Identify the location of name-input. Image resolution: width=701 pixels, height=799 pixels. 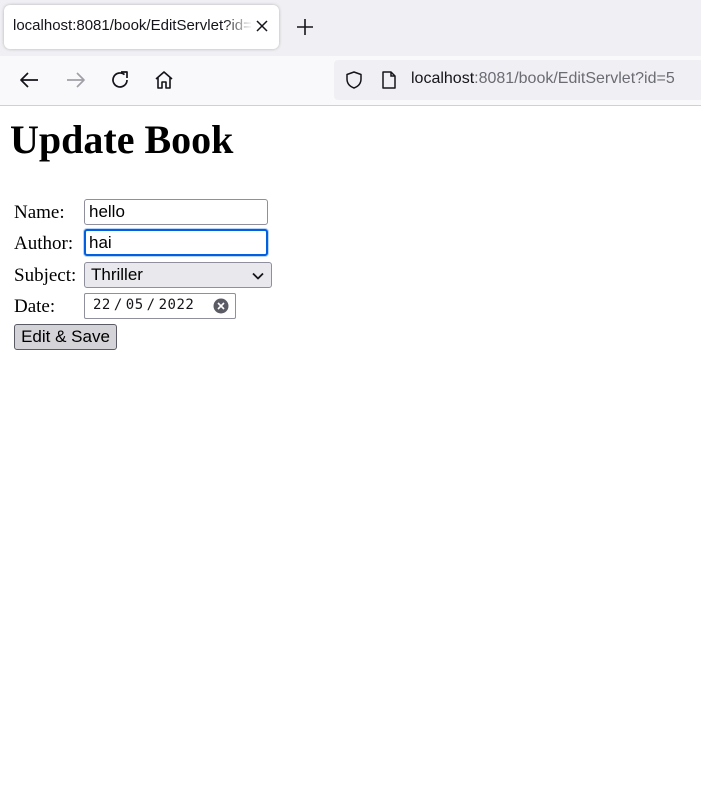
(176, 212).